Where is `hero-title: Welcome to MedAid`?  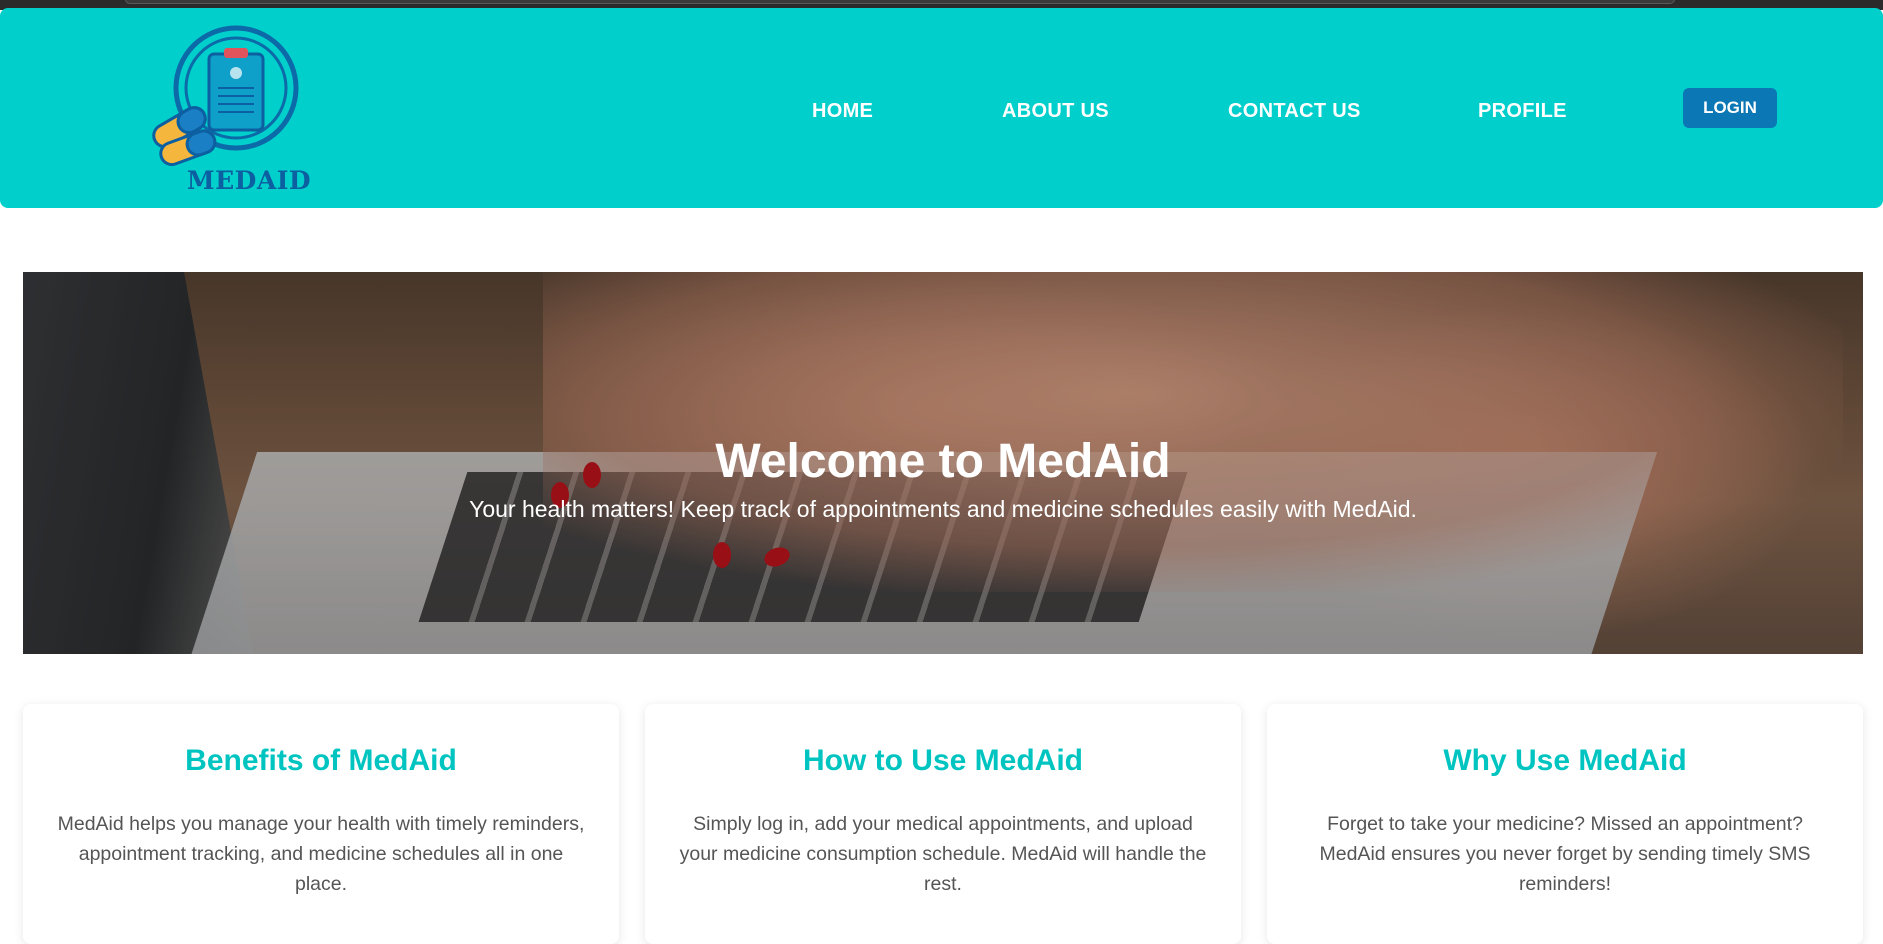 hero-title: Welcome to MedAid is located at coordinates (943, 462).